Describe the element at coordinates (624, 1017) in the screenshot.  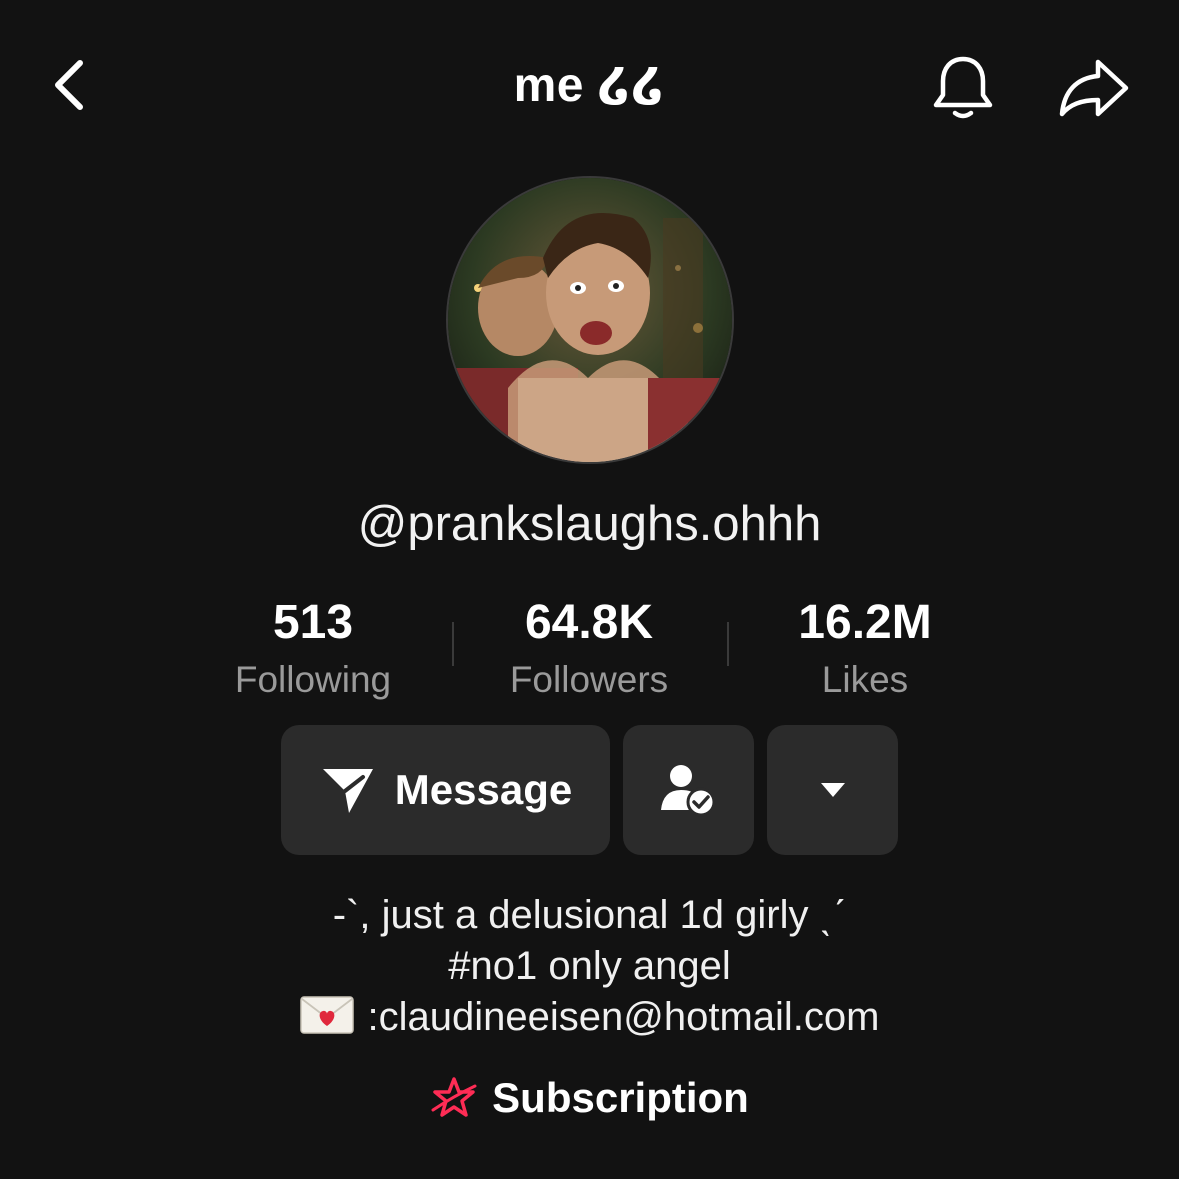
I see `bio-email: :claudineeisen@hotmail.com` at that location.